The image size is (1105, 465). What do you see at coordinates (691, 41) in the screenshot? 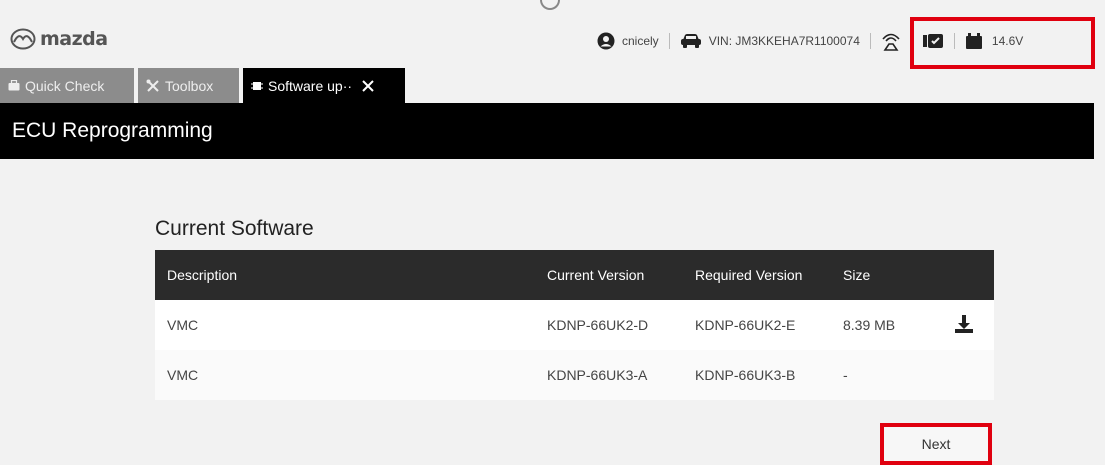
I see `car-icon` at bounding box center [691, 41].